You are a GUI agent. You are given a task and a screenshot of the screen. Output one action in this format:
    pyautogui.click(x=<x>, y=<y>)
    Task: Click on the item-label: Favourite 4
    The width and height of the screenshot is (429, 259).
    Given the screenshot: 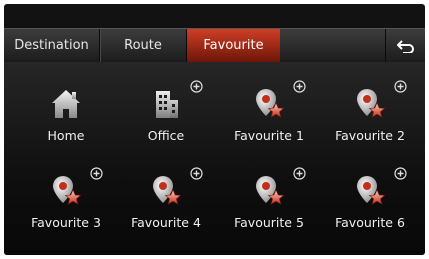 What is the action you would take?
    pyautogui.click(x=166, y=222)
    